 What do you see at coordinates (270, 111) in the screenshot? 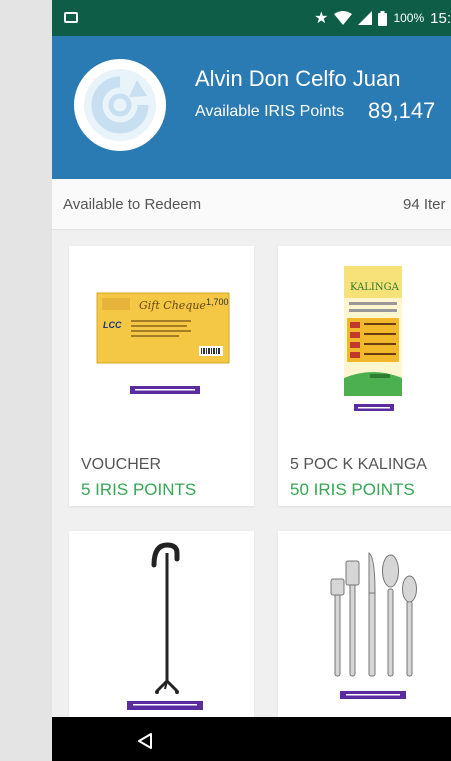
I see `points-label: Available IRIS Points` at bounding box center [270, 111].